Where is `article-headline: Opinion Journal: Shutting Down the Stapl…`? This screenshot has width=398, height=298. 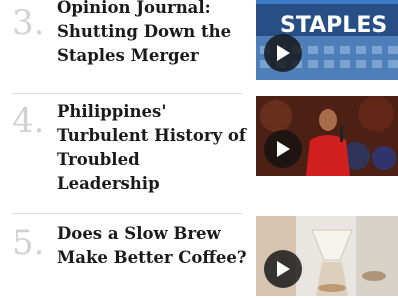
article-headline: Opinion Journal: Shutting Down the Stapl… is located at coordinates (152, 34).